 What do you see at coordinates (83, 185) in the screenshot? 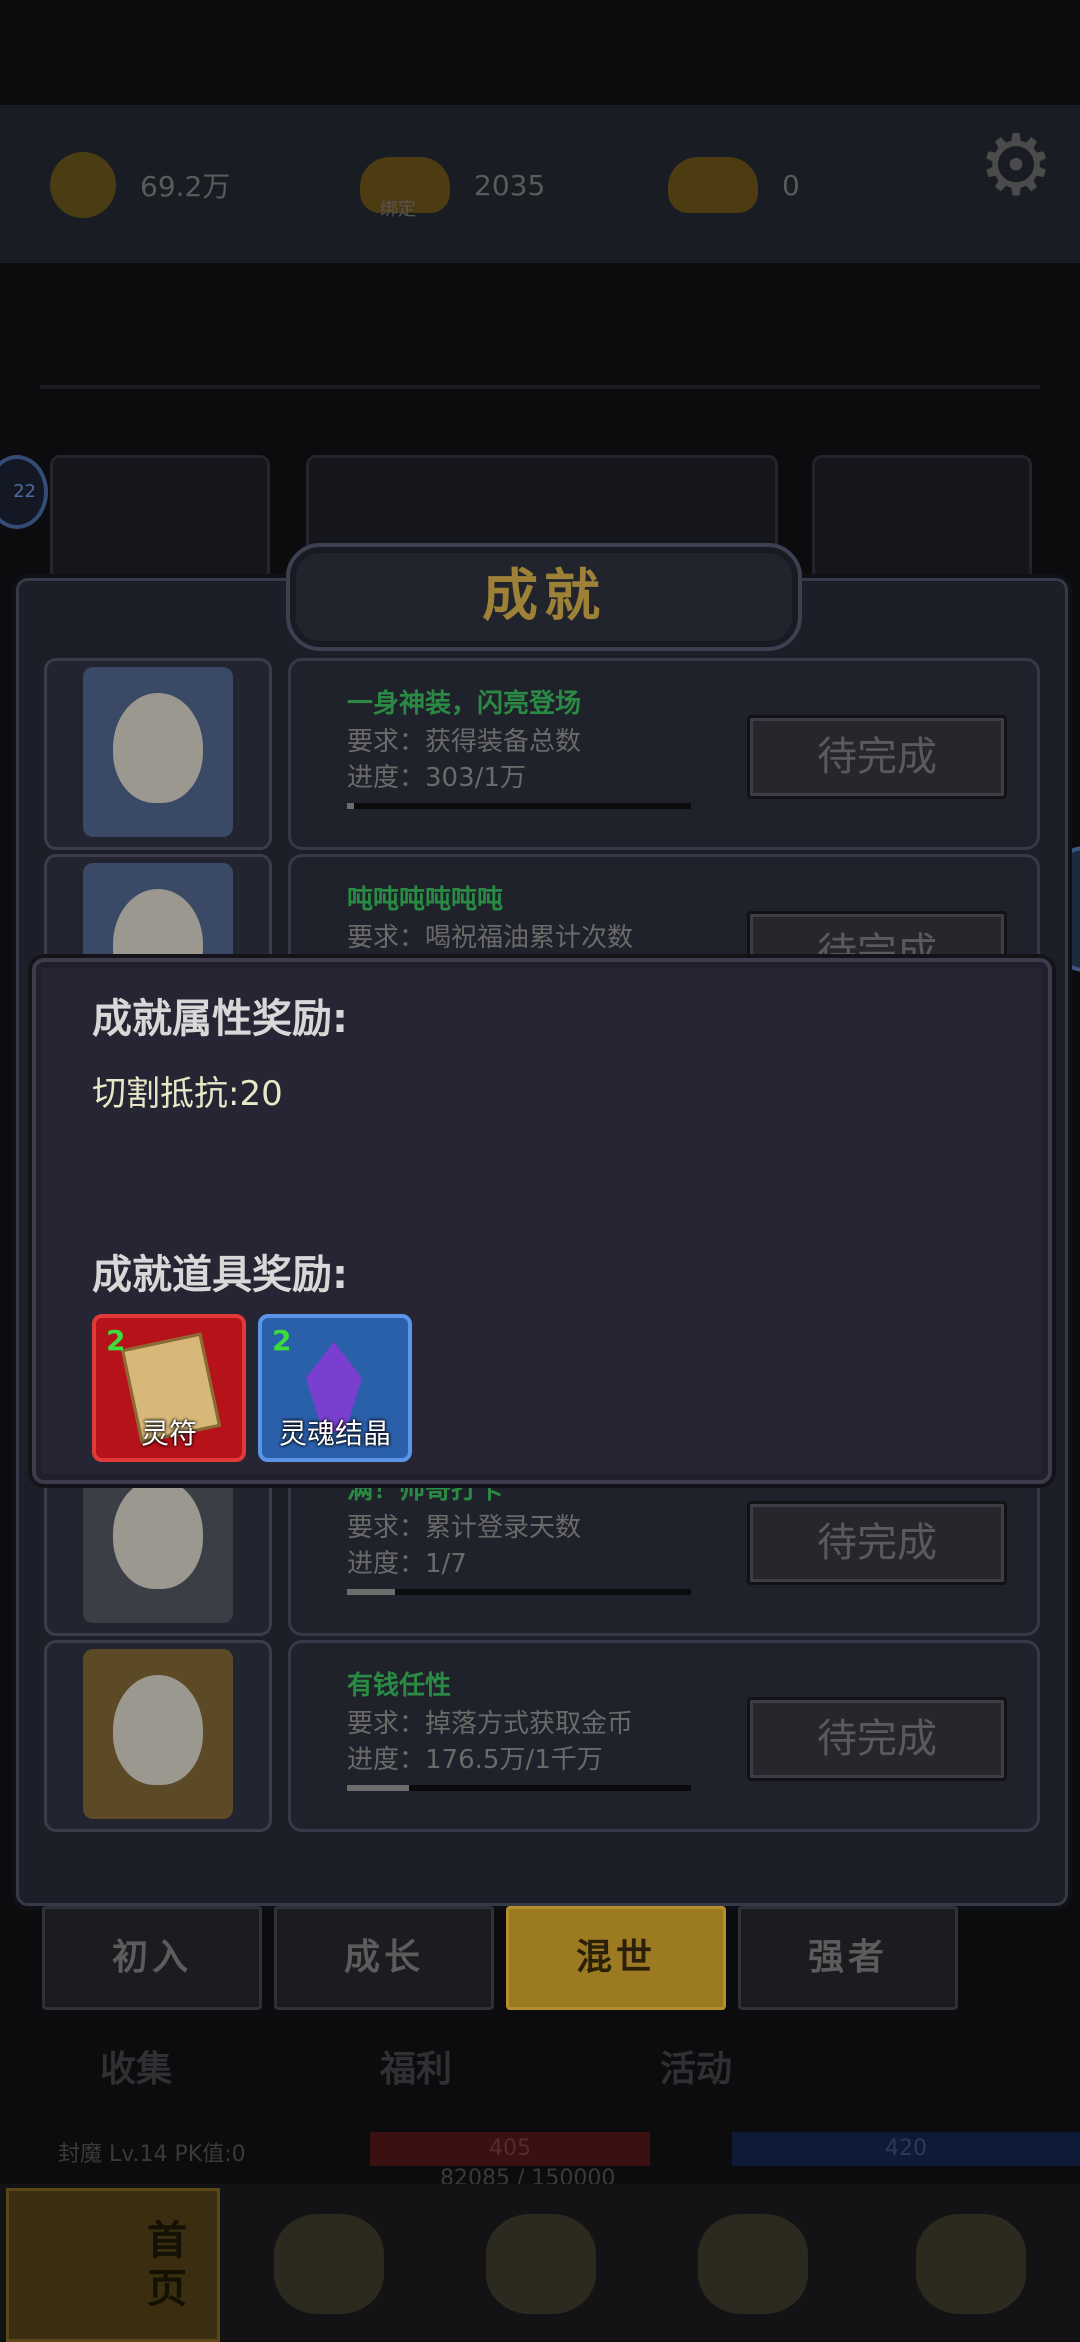
I see `coin-icon` at bounding box center [83, 185].